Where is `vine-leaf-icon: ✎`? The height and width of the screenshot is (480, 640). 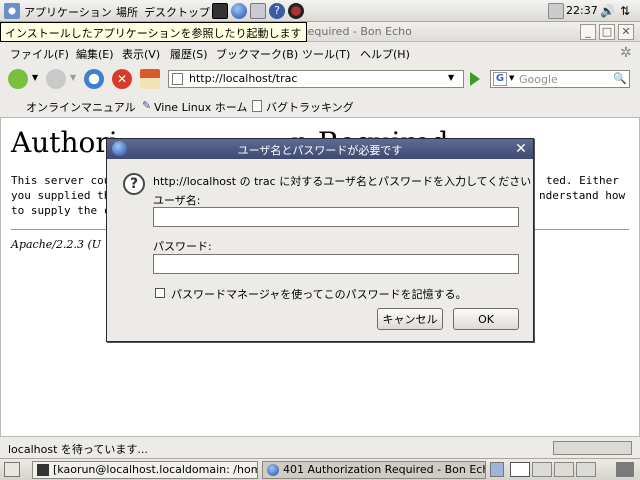 vine-leaf-icon: ✎ is located at coordinates (147, 105).